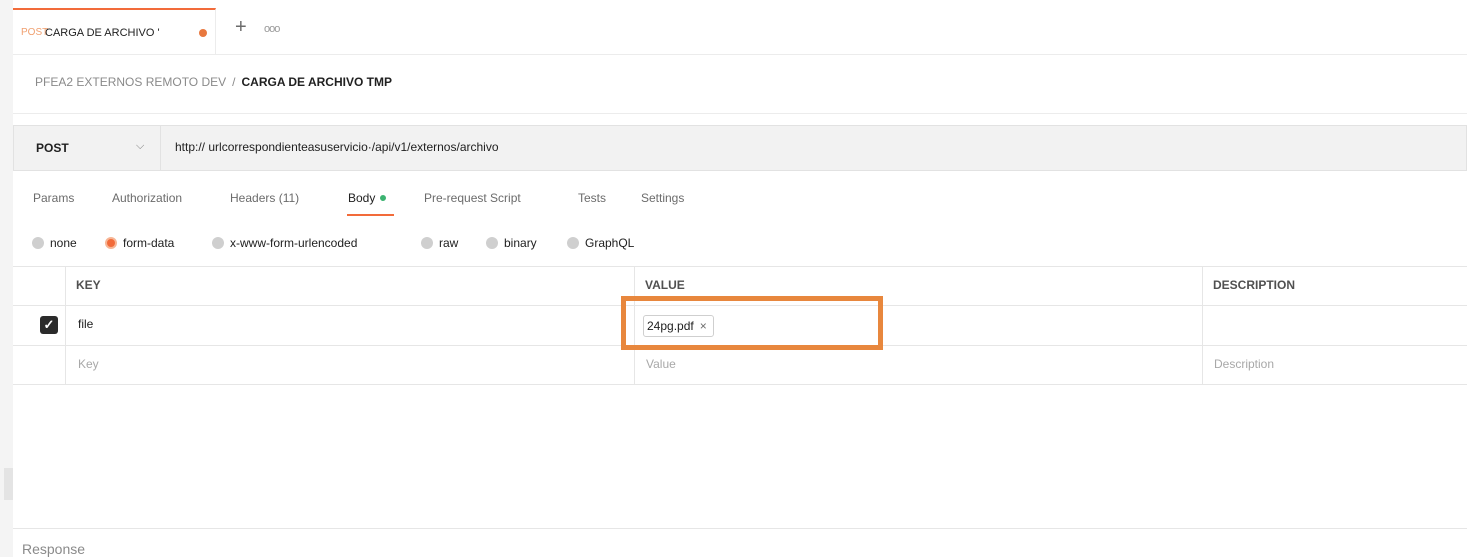 The height and width of the screenshot is (557, 1467). I want to click on tab-headers: Headers (11), so click(264, 198).